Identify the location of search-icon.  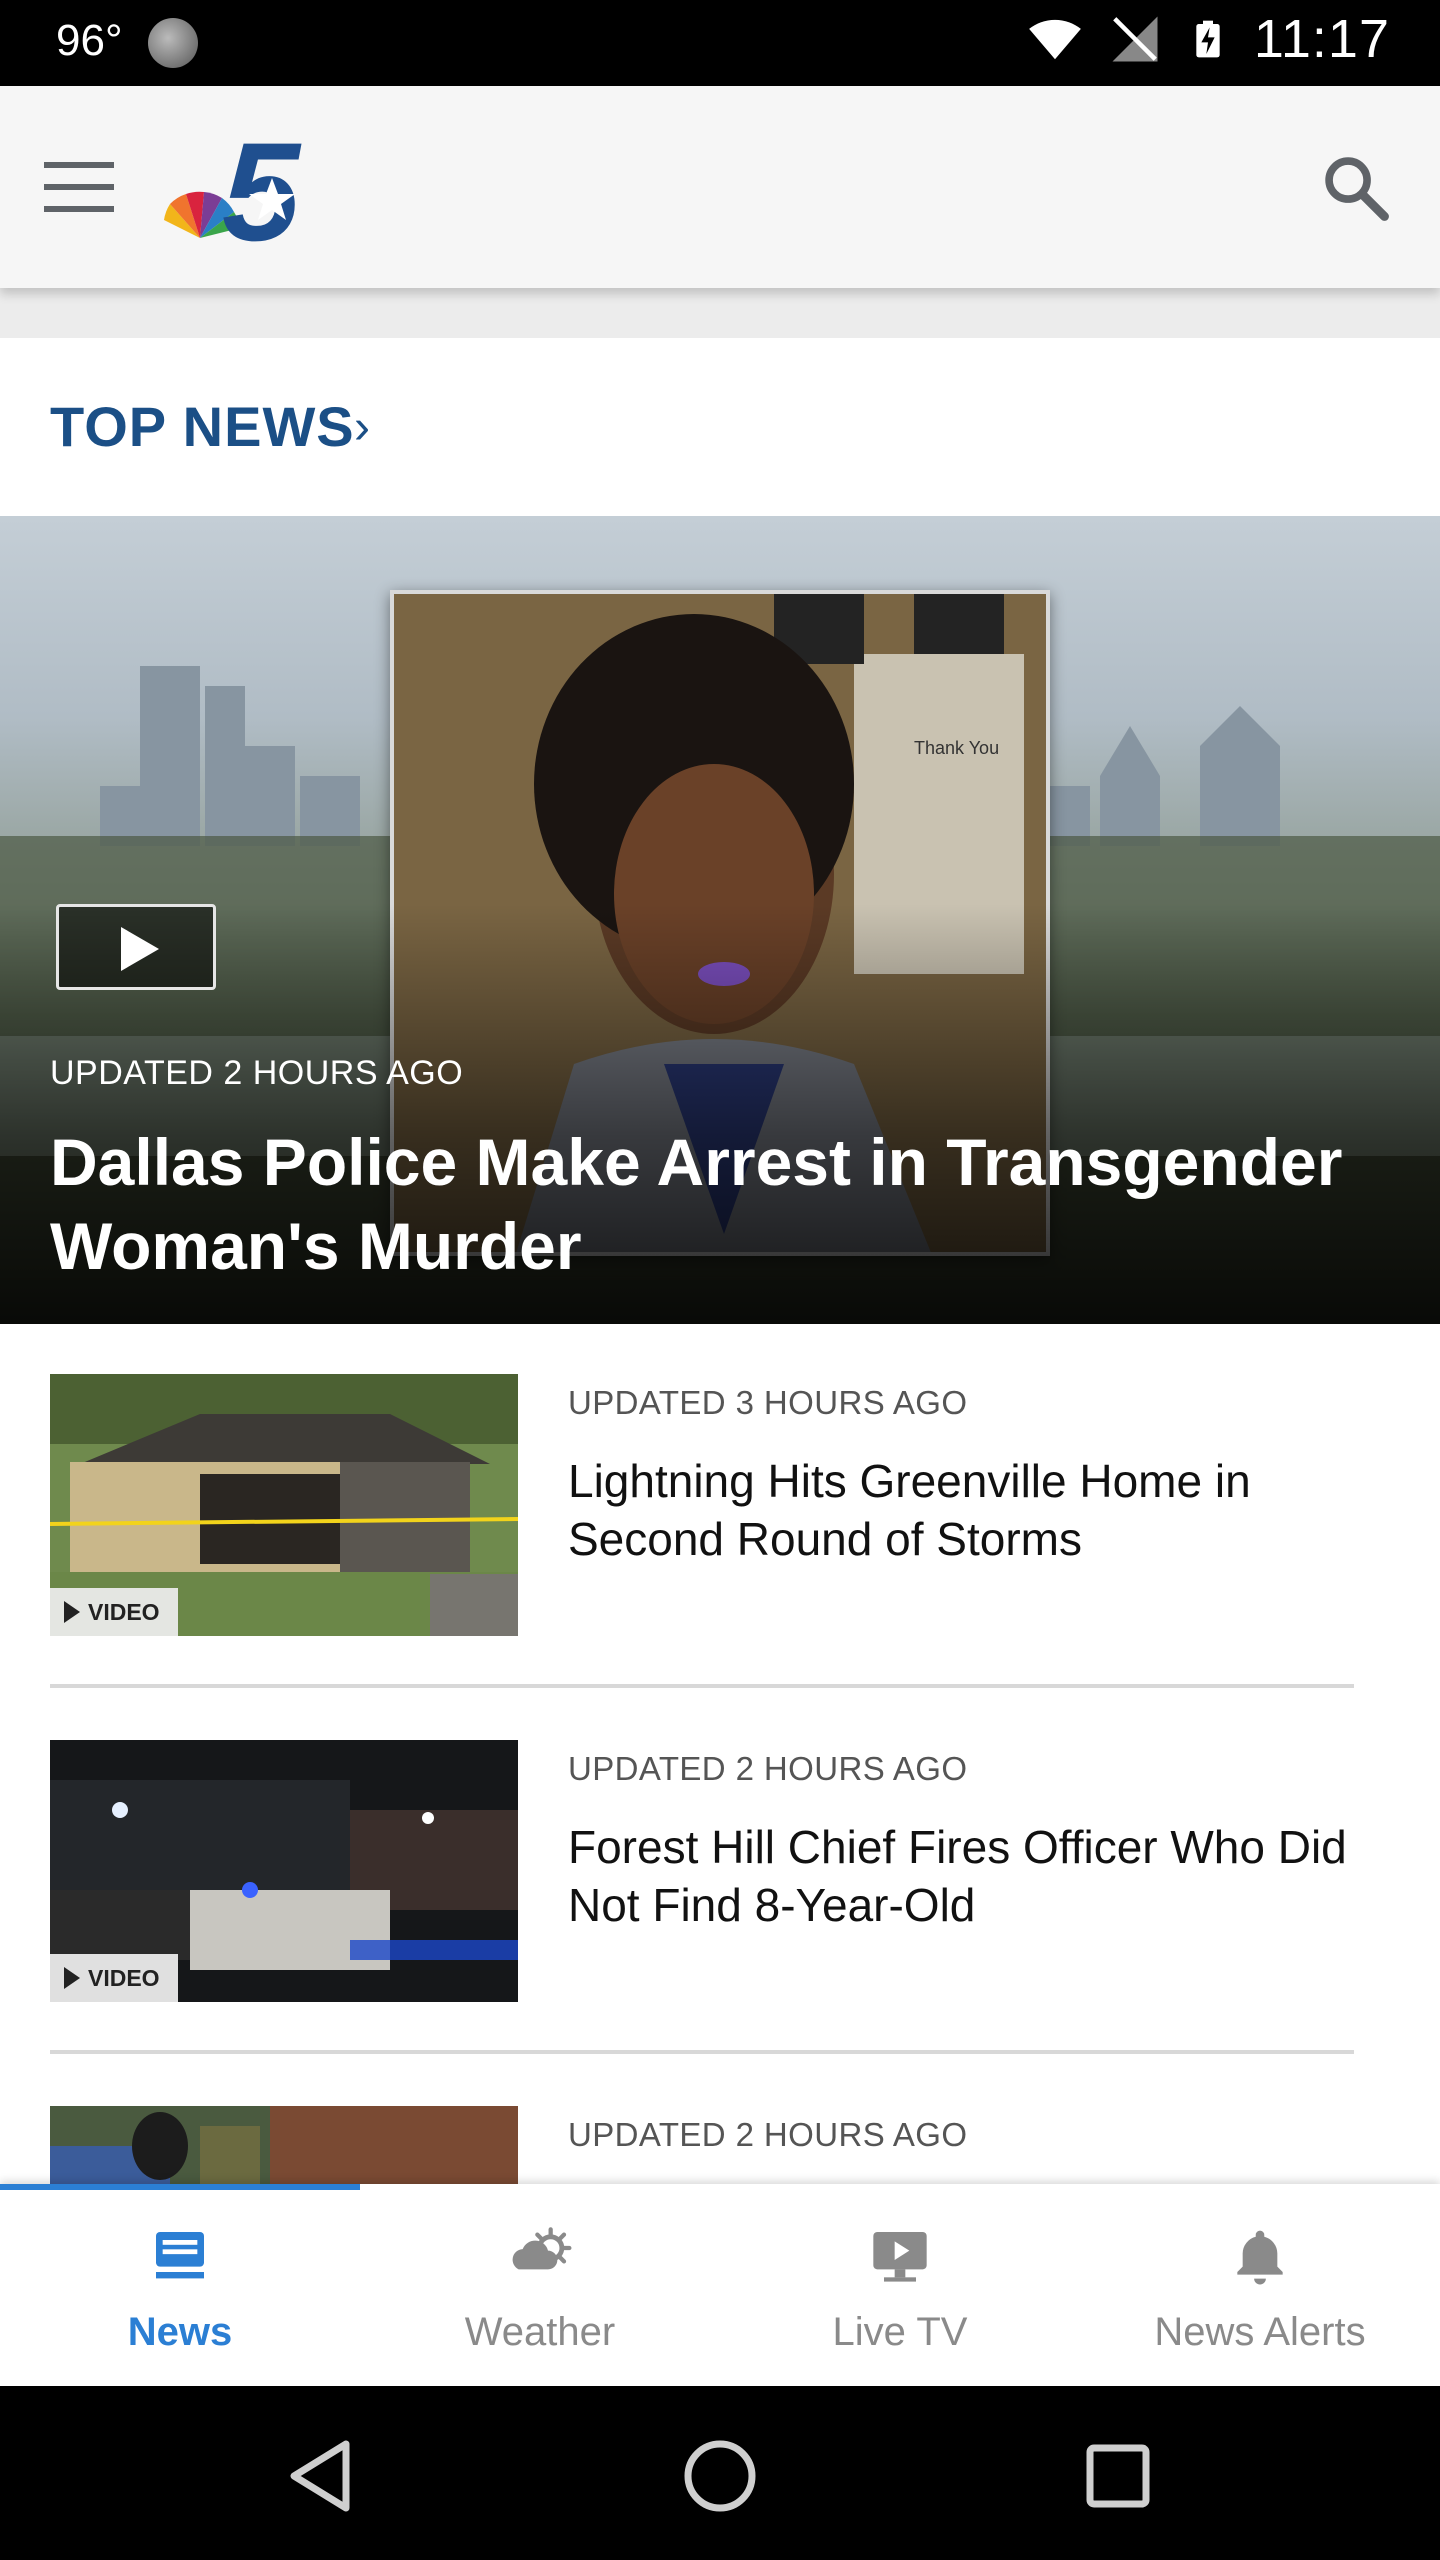
(1356, 188).